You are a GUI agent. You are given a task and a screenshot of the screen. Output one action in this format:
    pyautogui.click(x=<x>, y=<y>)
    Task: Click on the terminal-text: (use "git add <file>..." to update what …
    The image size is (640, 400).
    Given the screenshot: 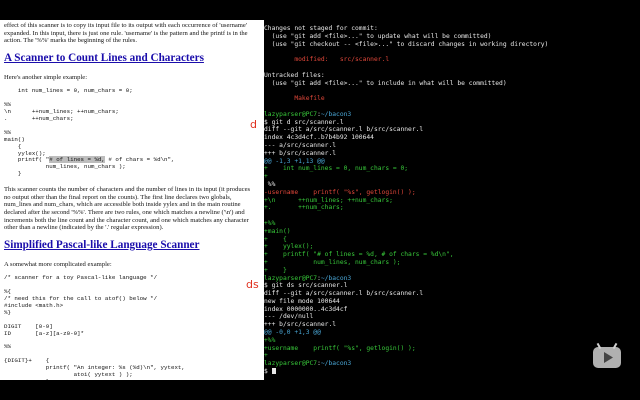 What is the action you would take?
    pyautogui.click(x=378, y=36)
    